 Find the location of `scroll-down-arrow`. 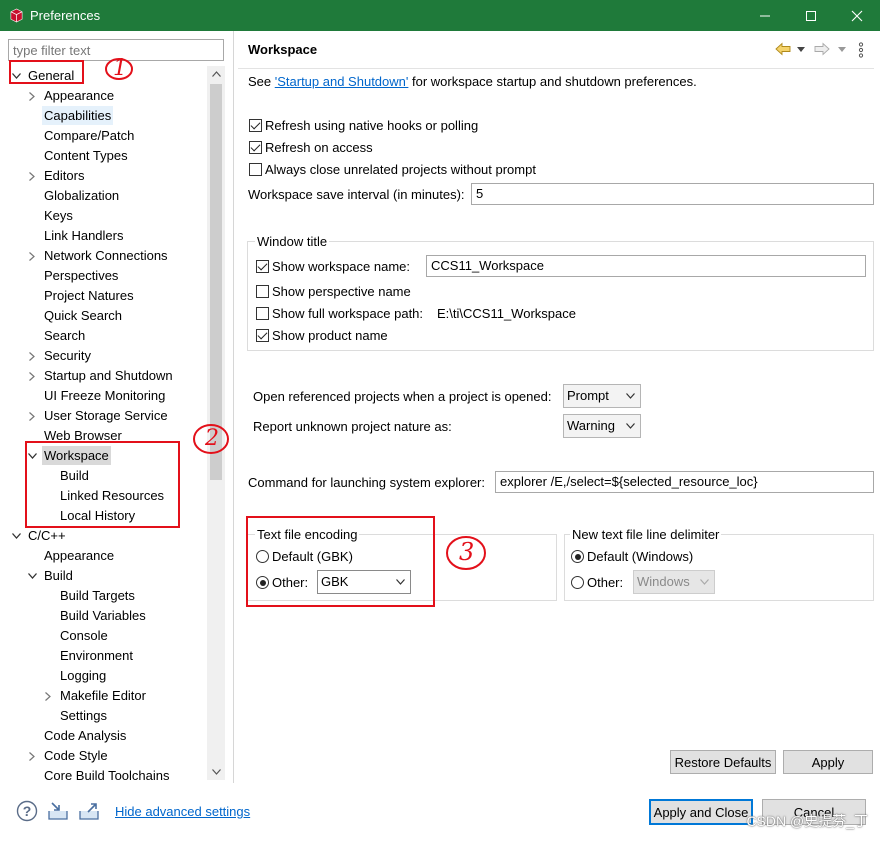

scroll-down-arrow is located at coordinates (216, 772).